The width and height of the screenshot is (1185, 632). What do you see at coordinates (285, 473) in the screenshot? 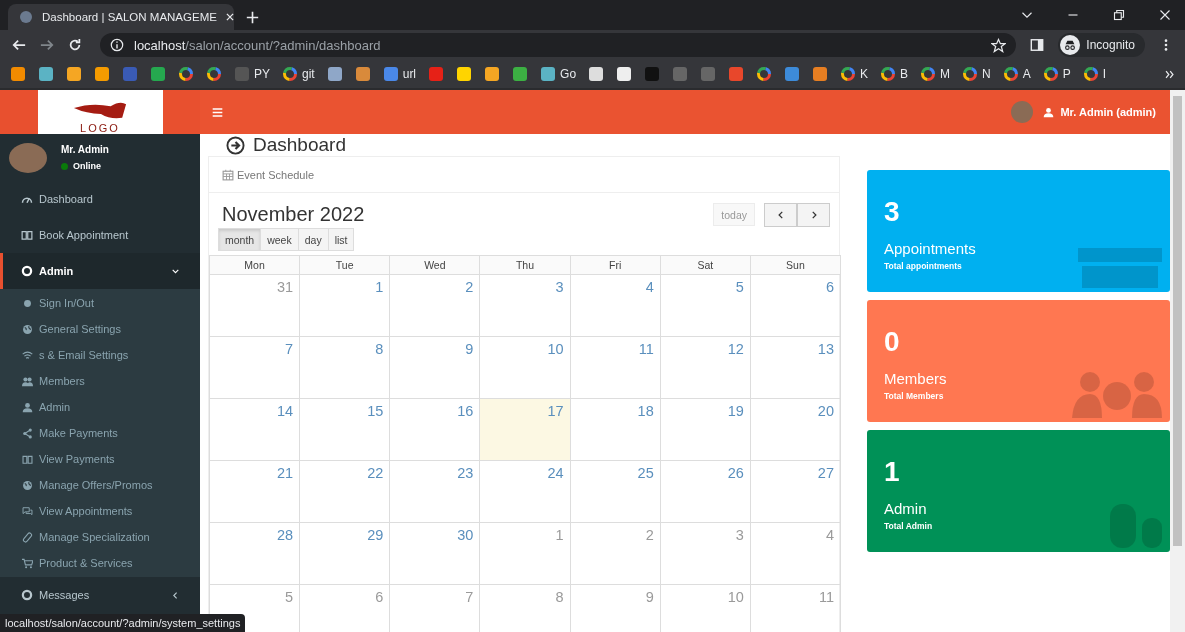
I see `day-number: 21` at bounding box center [285, 473].